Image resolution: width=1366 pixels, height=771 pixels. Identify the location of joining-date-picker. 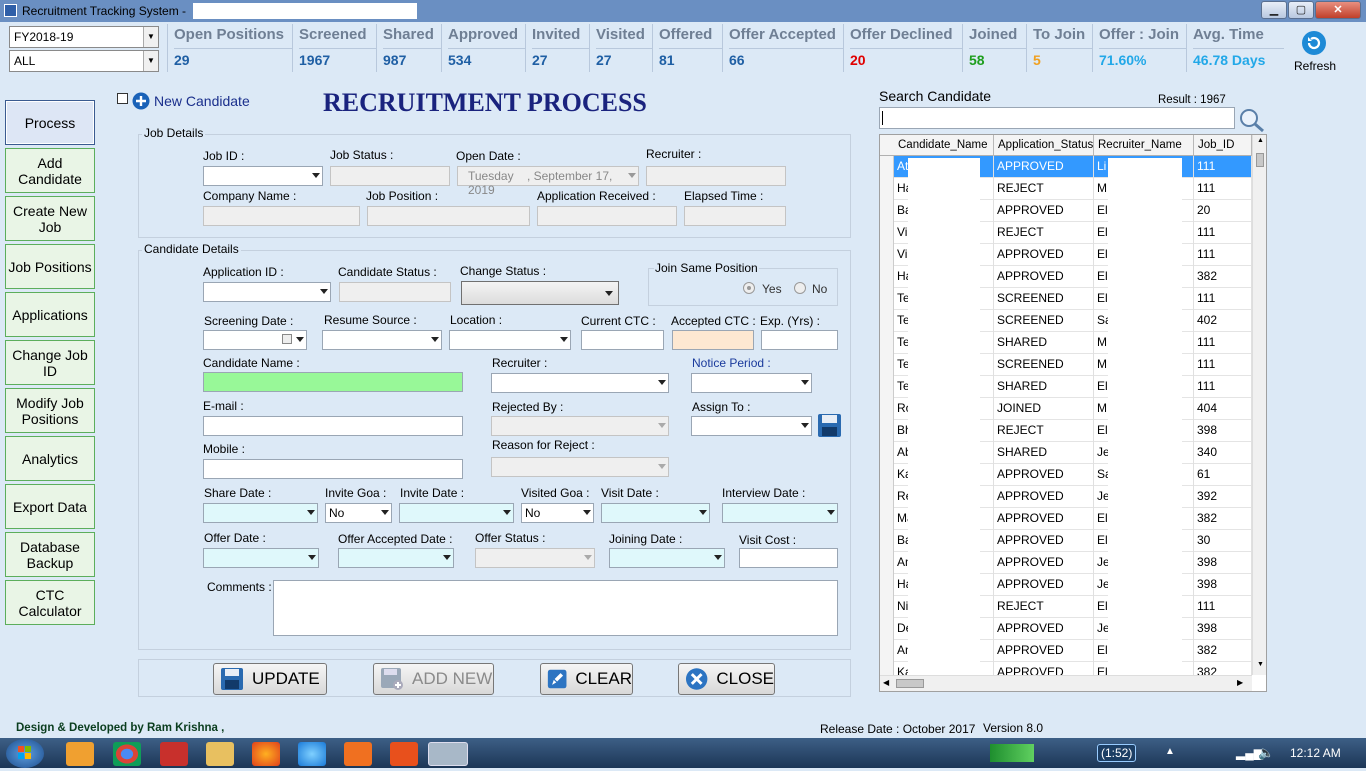
(667, 558).